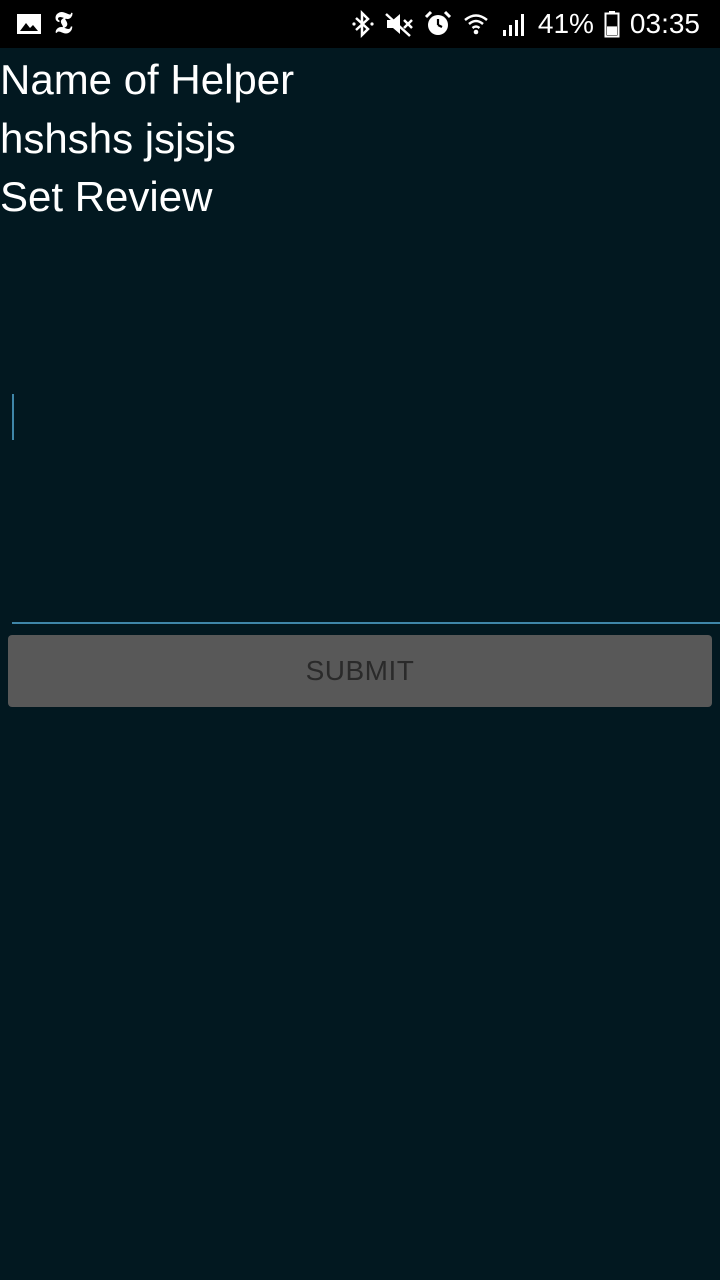 This screenshot has height=1280, width=720. What do you see at coordinates (476, 24) in the screenshot?
I see `wifi-icon` at bounding box center [476, 24].